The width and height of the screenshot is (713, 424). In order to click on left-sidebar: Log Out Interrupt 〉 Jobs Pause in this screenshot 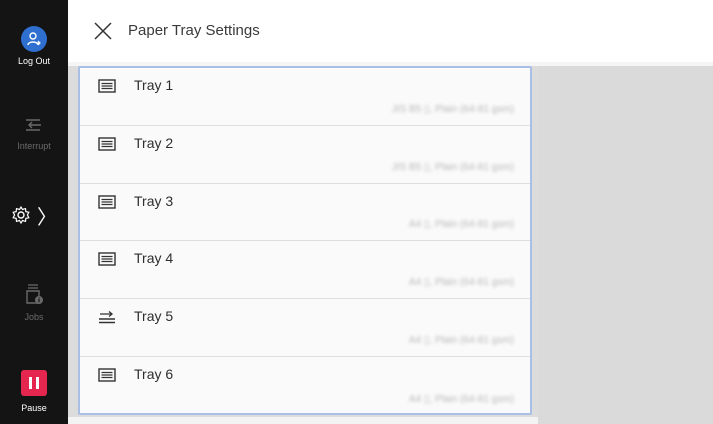, I will do `click(34, 212)`.